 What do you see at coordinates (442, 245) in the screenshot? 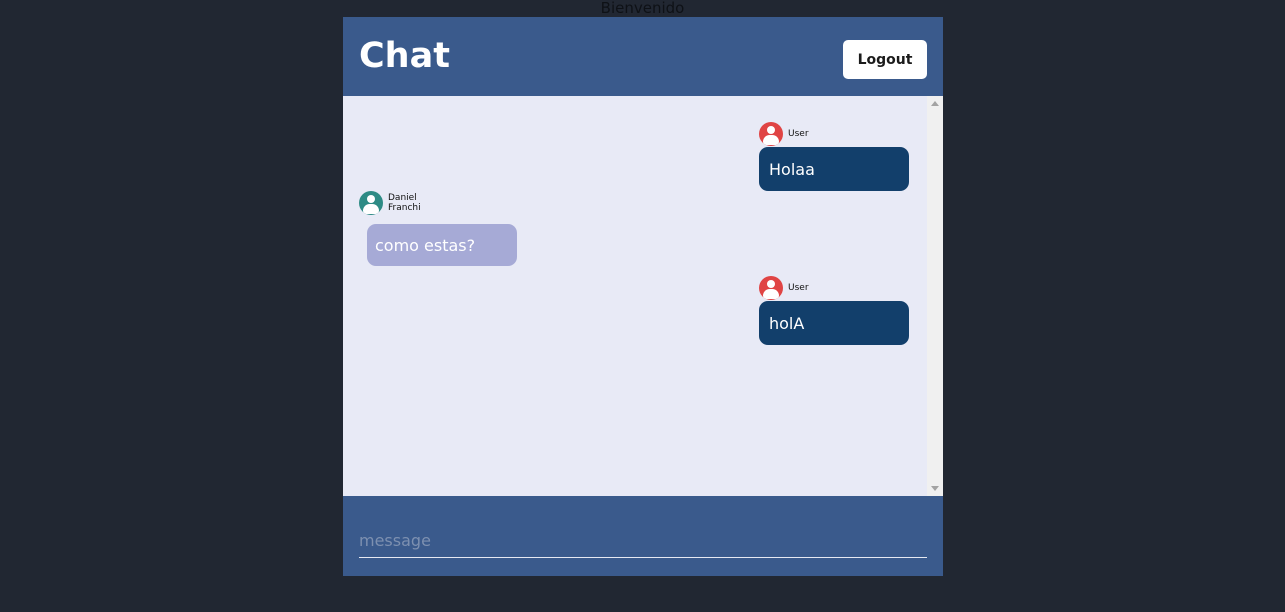
I see `message-bubble: como estas?` at bounding box center [442, 245].